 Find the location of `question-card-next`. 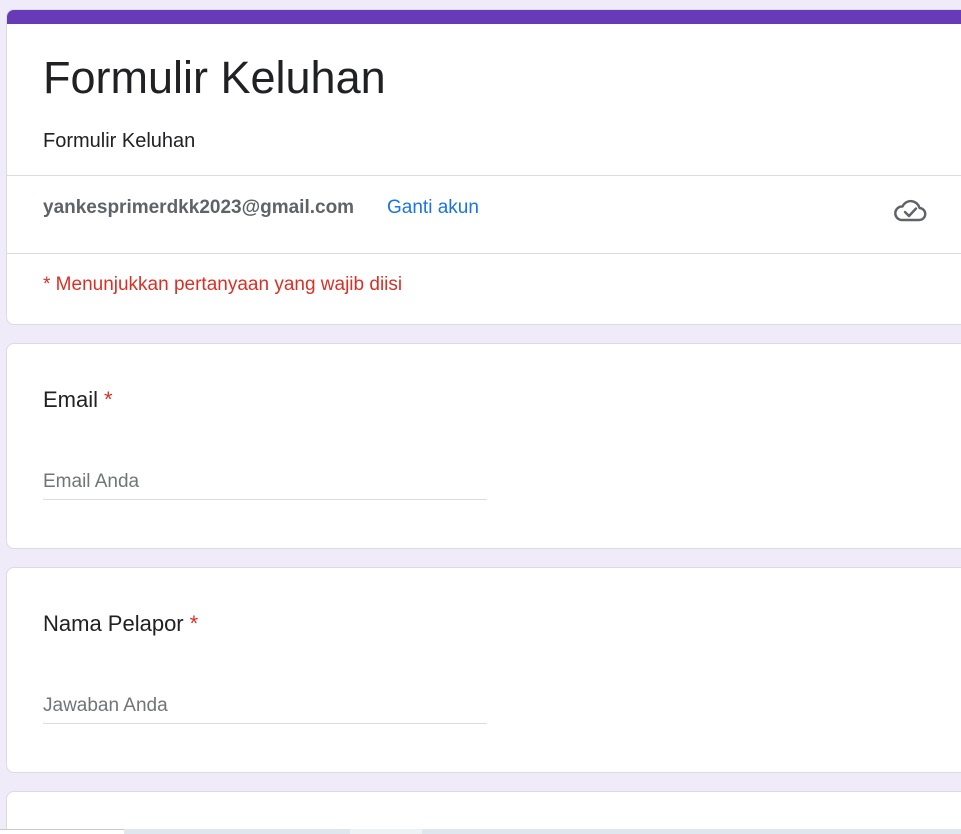

question-card-next is located at coordinates (483, 812).